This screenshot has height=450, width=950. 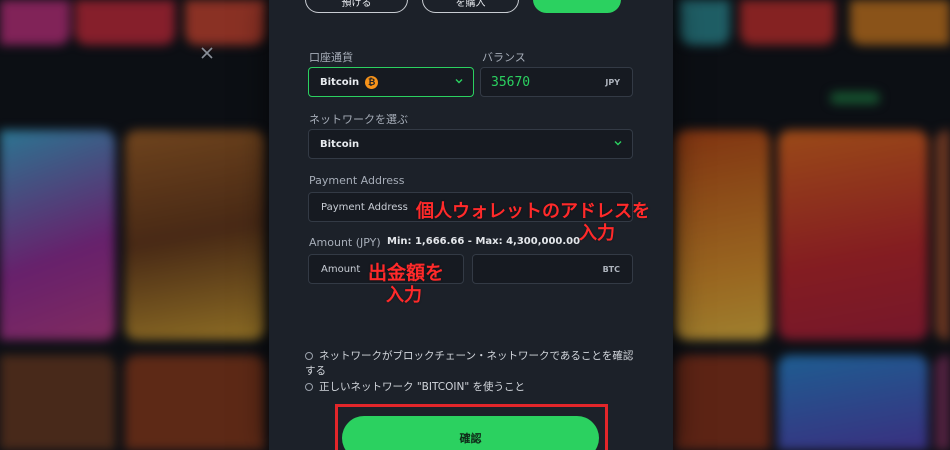 I want to click on address-annotation-line2: 入力, so click(x=597, y=233).